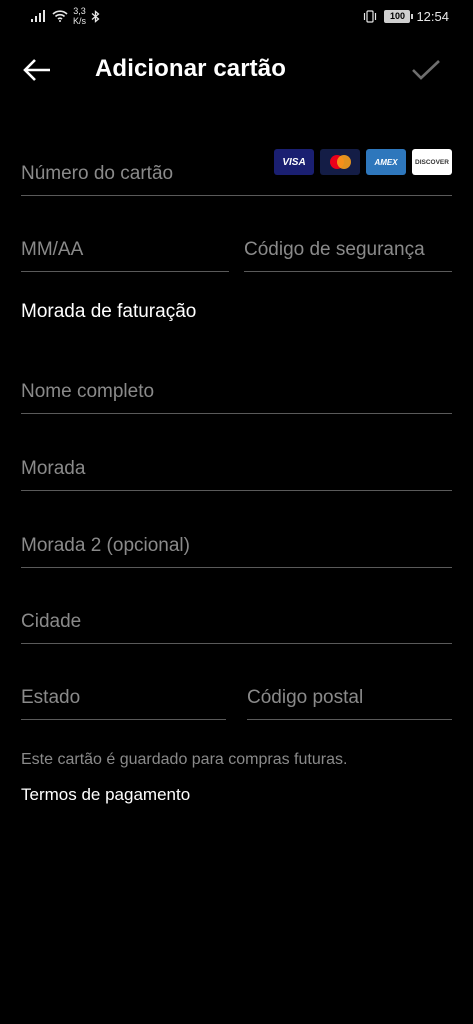 The image size is (473, 1024). I want to click on city-input, so click(236, 622).